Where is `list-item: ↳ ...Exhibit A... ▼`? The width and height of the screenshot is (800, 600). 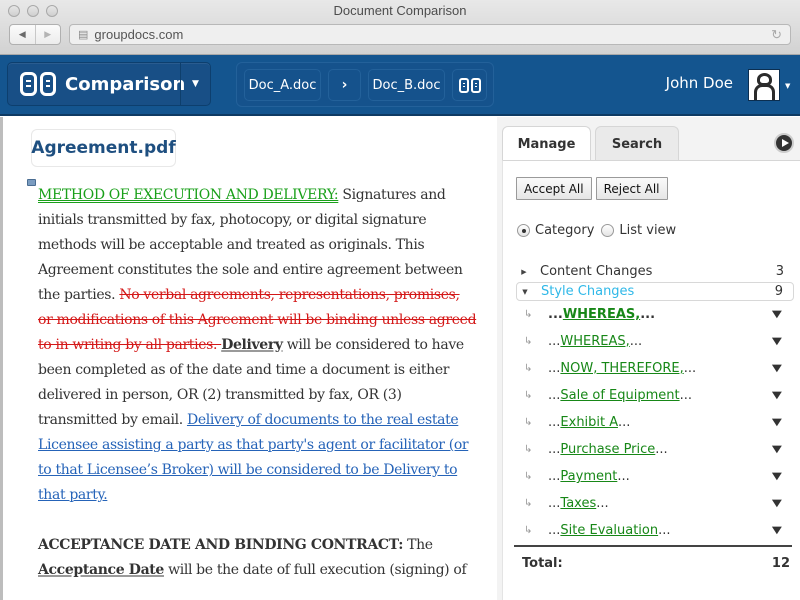
list-item: ↳ ...Exhibit A... ▼ is located at coordinates (651, 422).